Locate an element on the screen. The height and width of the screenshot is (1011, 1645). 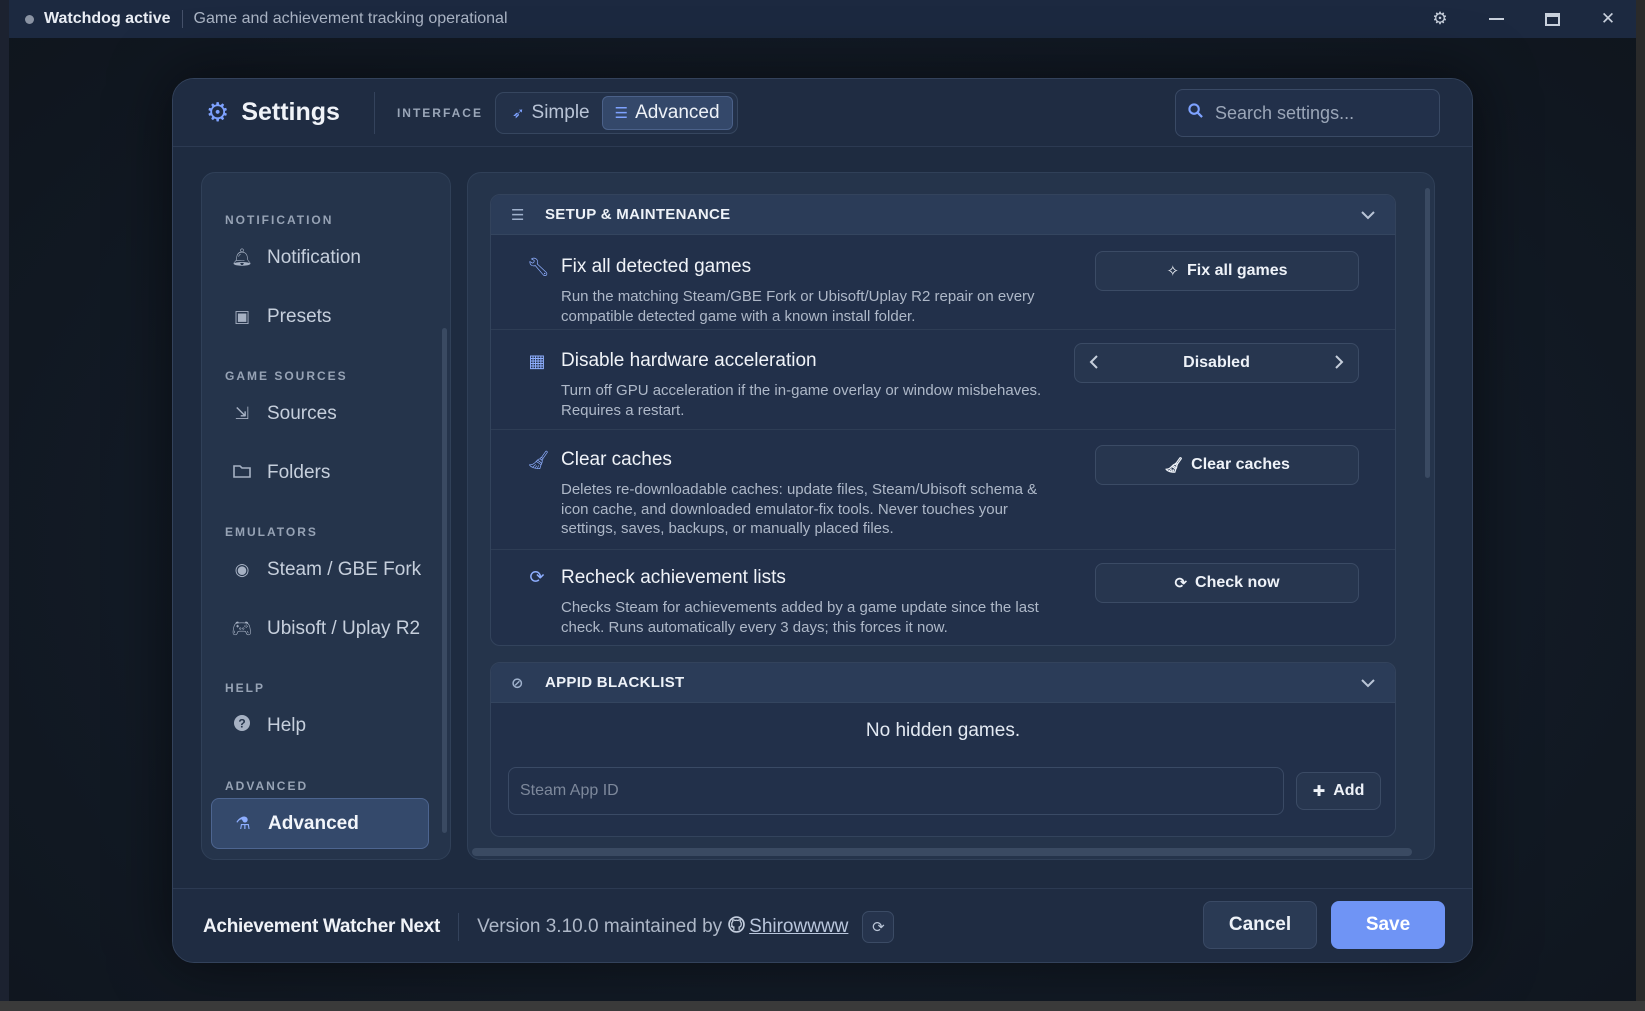
sidebar-item-sources: ⇲ Sources is located at coordinates (320, 413).